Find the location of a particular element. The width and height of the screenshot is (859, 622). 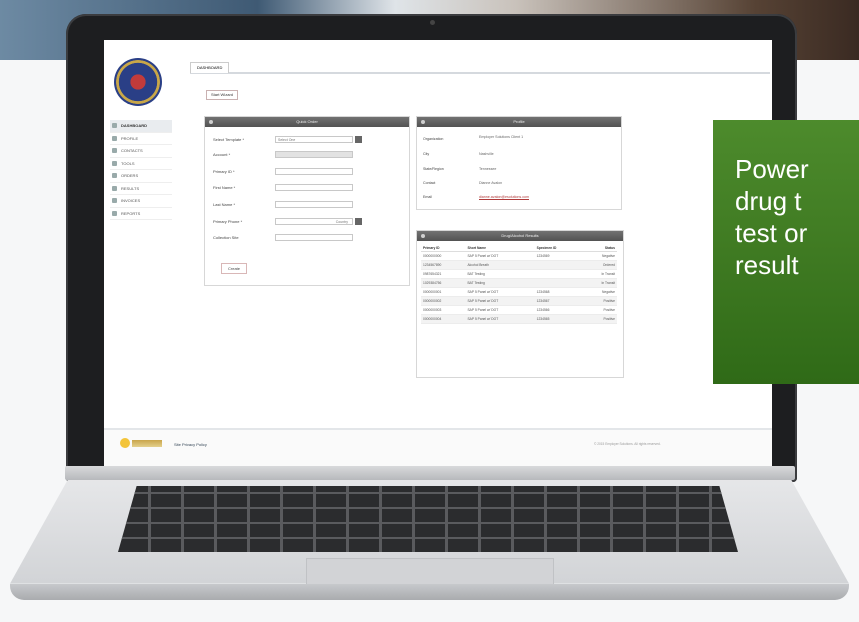

profile-label: Contact is located at coordinates (429, 183).